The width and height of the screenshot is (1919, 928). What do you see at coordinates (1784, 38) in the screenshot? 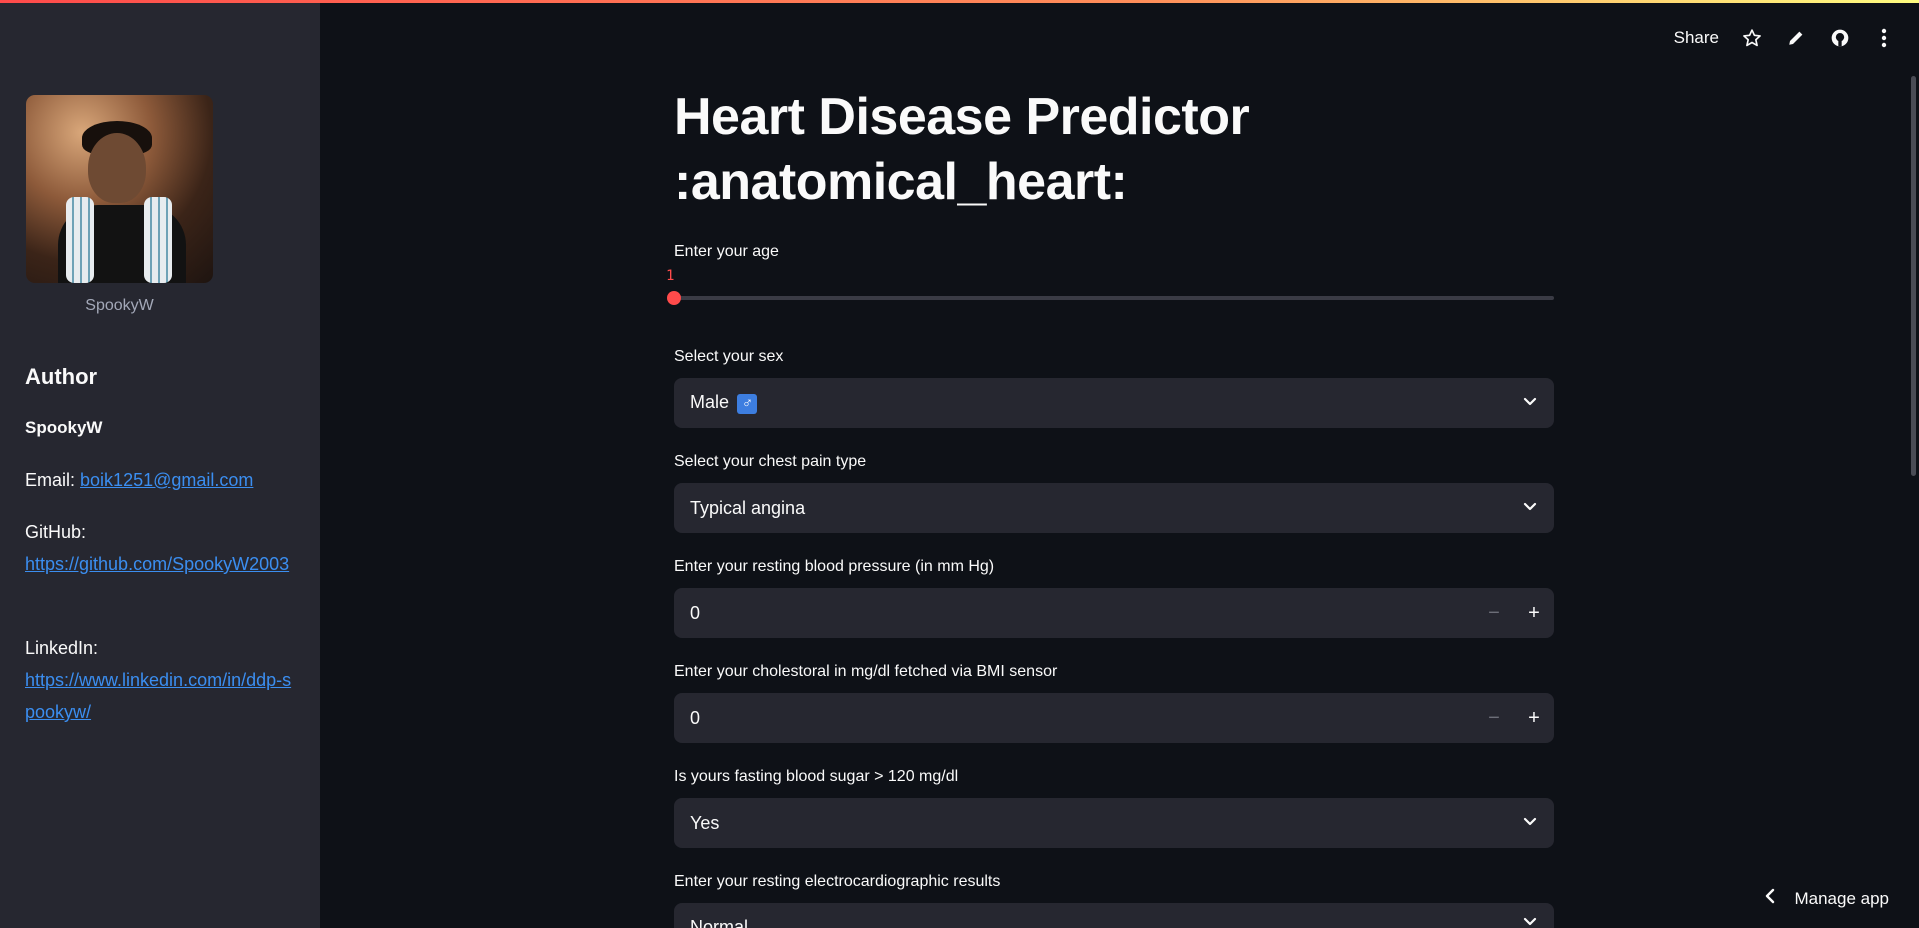
I see `app-toolbar: Share` at bounding box center [1784, 38].